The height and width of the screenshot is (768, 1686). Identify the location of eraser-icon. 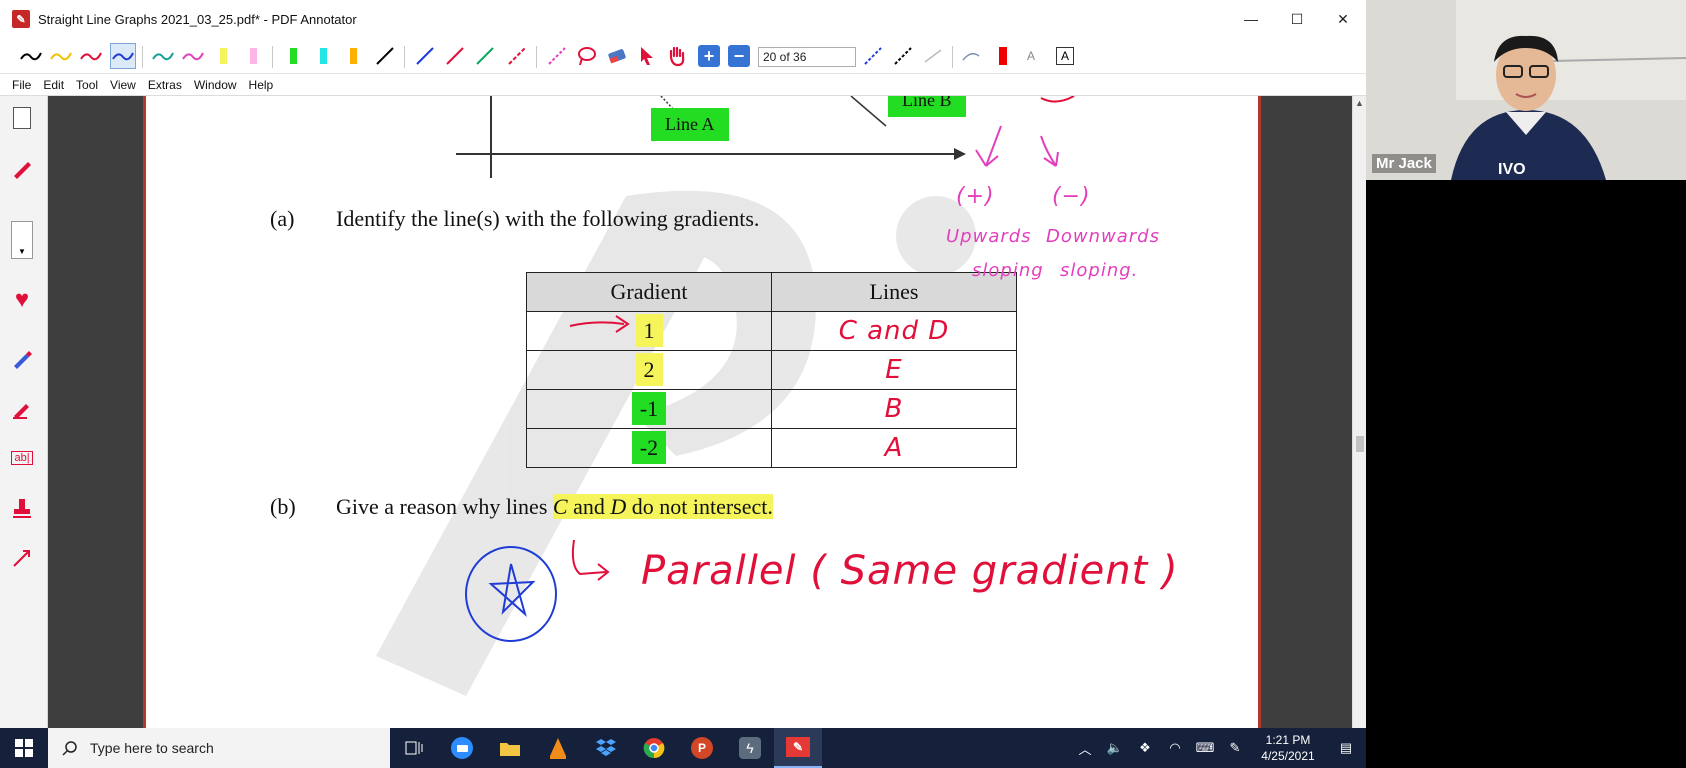
(617, 56).